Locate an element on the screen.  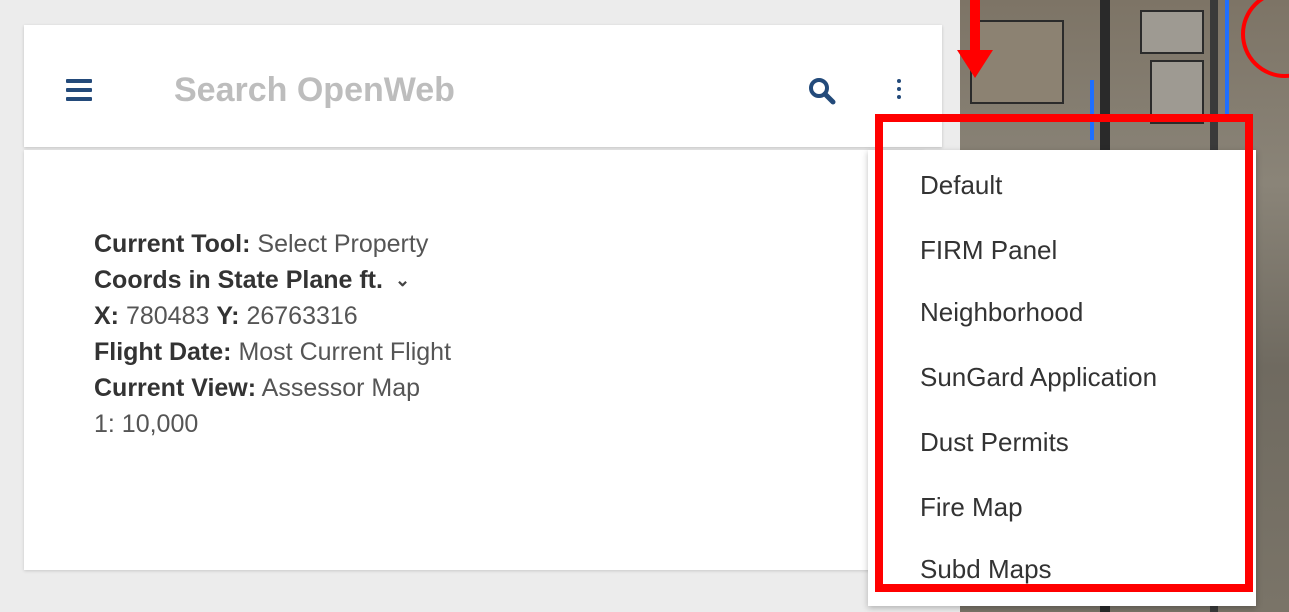
xy-row: X: 780483 Y: 26763316 is located at coordinates (272, 316).